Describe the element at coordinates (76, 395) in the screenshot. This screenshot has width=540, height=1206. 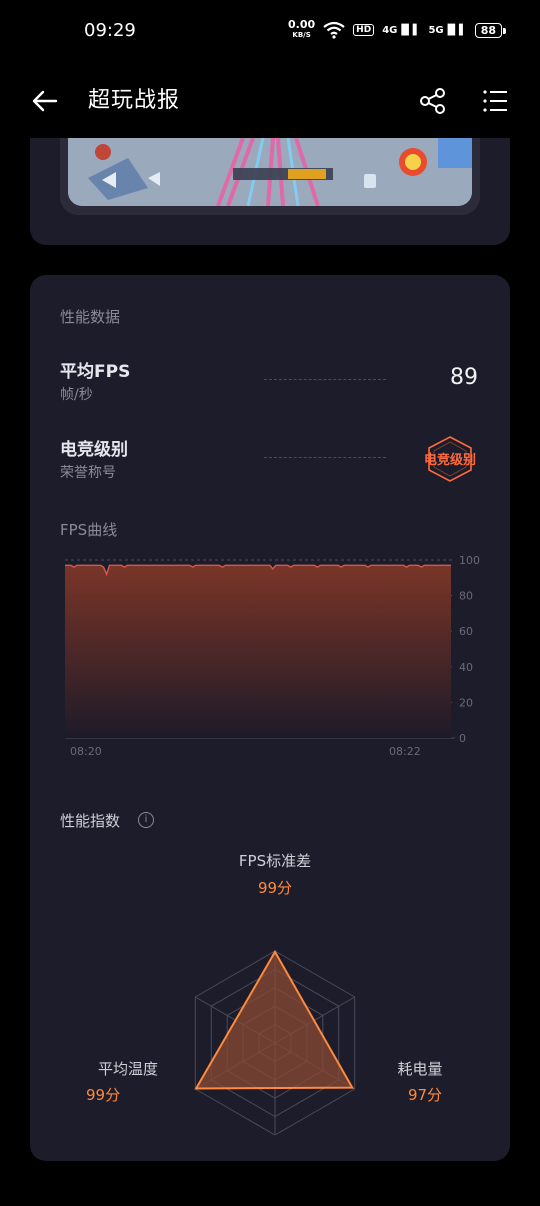
I see `avg-fps-unit: 帧/秒` at that location.